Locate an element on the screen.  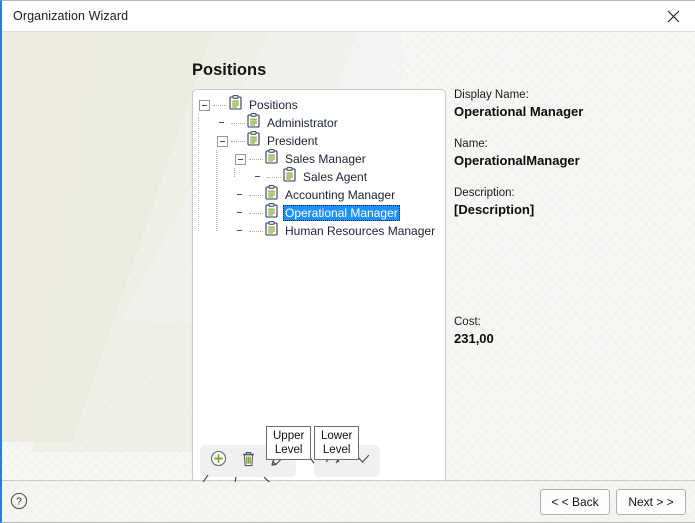
callout-lower-level-line2: Level is located at coordinates (336, 450).